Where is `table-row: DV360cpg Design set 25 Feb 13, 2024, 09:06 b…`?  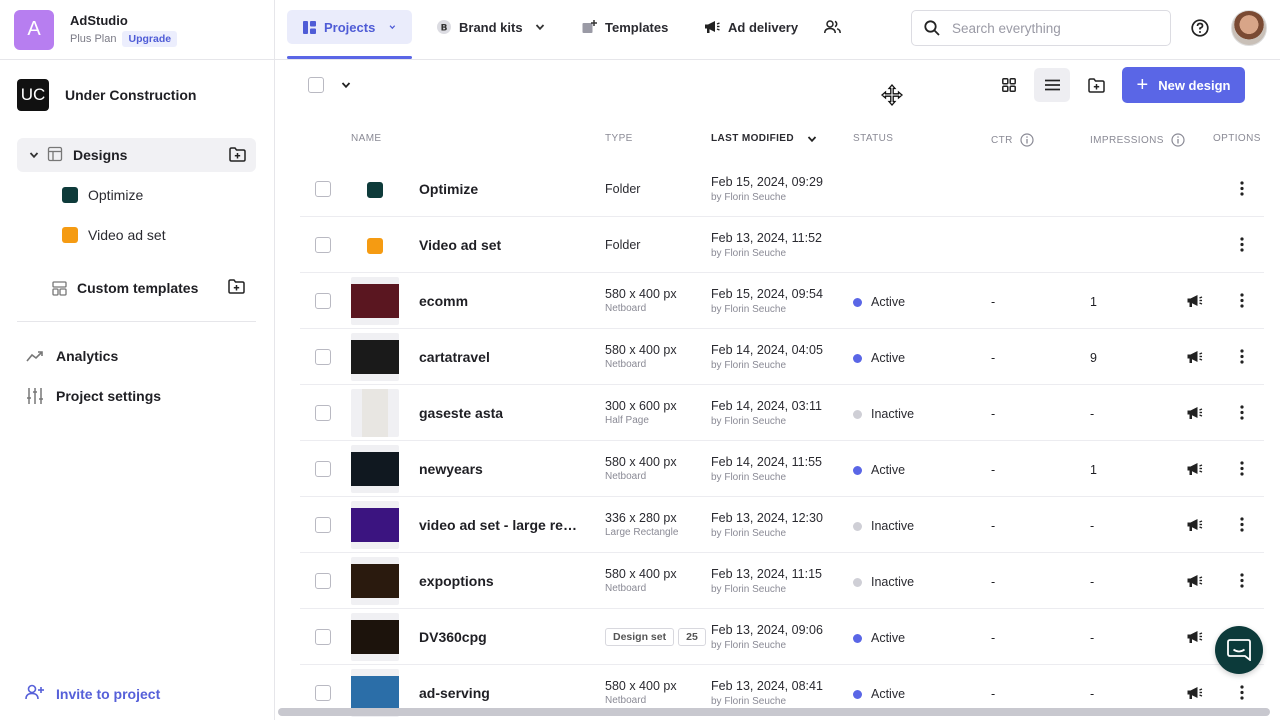
table-row: DV360cpg Design set 25 Feb 13, 2024, 09:06 b… is located at coordinates (782, 637).